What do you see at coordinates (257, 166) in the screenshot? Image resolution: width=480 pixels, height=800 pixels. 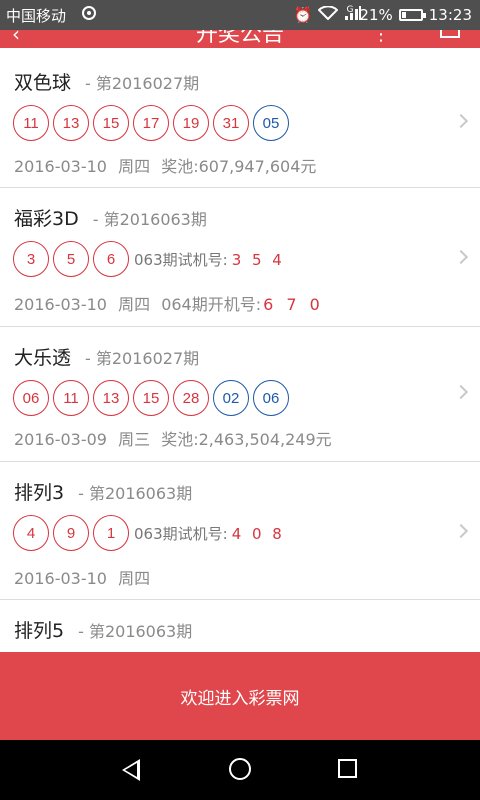 I see `pool-value: 607,947,604元` at bounding box center [257, 166].